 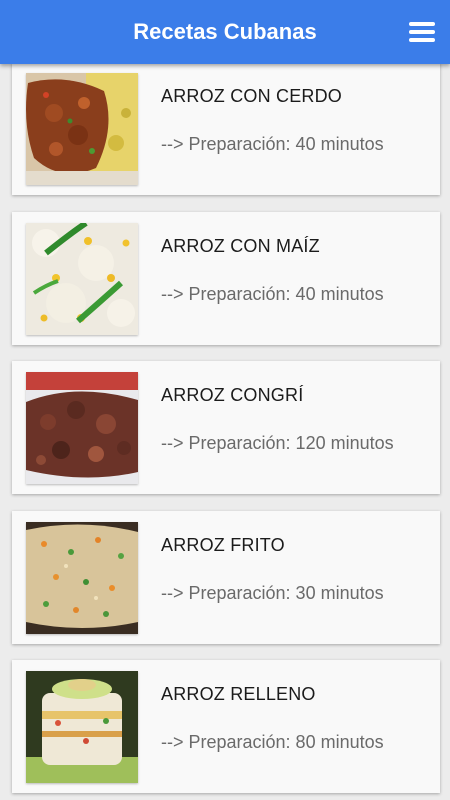 What do you see at coordinates (238, 694) in the screenshot?
I see `recipe-name: ARROZ RELLENO` at bounding box center [238, 694].